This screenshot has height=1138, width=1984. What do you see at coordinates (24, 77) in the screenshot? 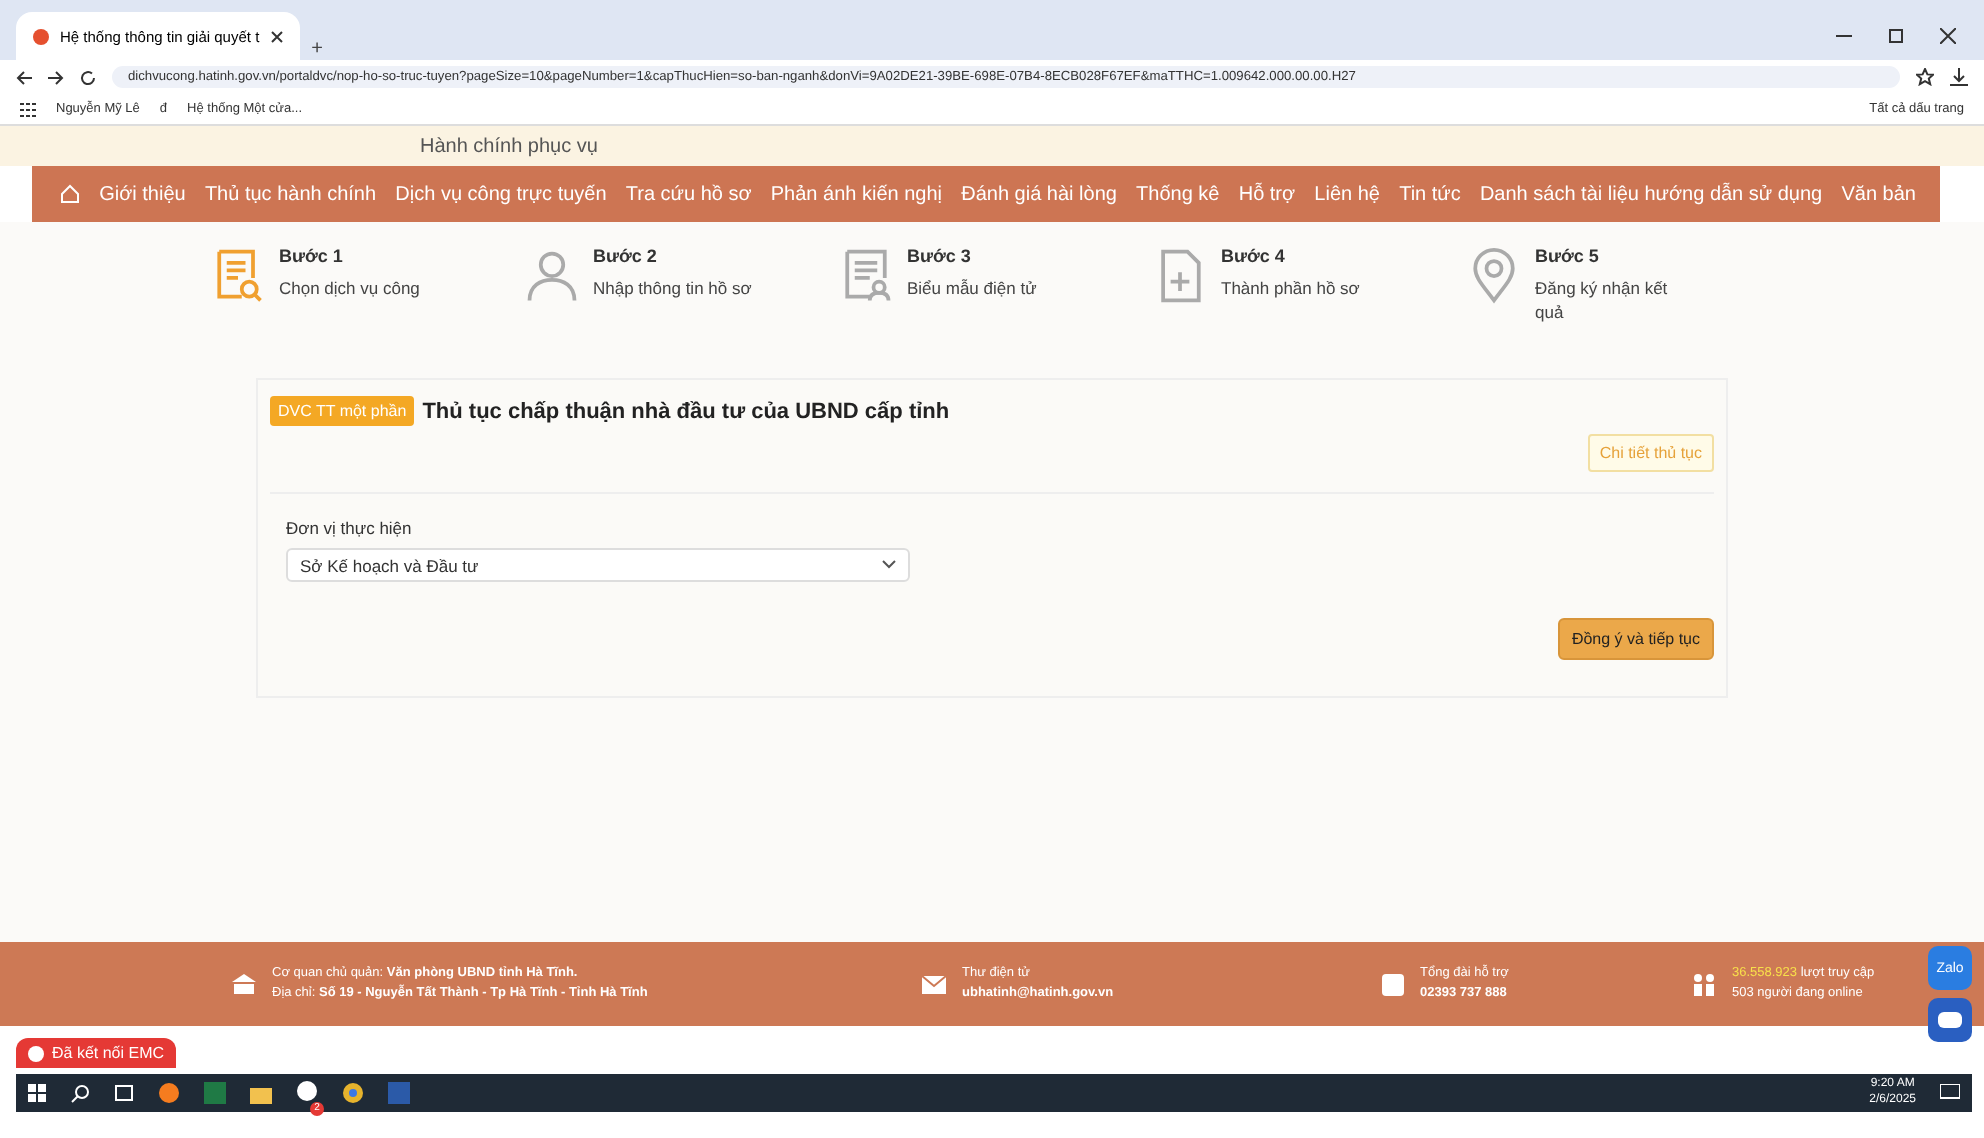
I see `back-icon` at bounding box center [24, 77].